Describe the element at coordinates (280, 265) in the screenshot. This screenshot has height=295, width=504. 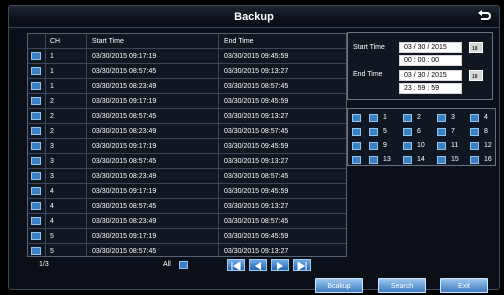
I see `next-page-button` at that location.